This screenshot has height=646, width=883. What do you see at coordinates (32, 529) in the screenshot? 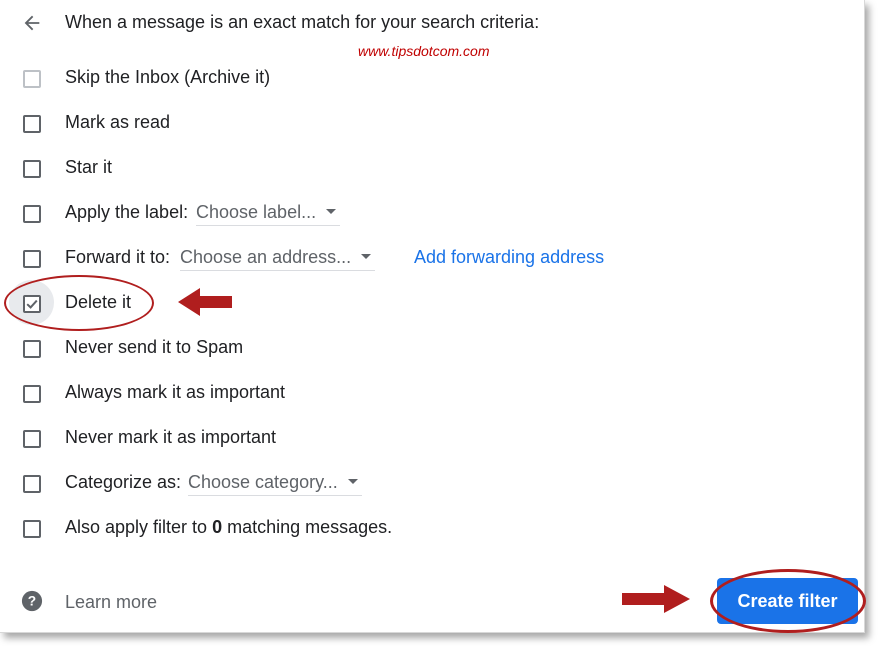
I see `apply-to-matching-checkbox` at bounding box center [32, 529].